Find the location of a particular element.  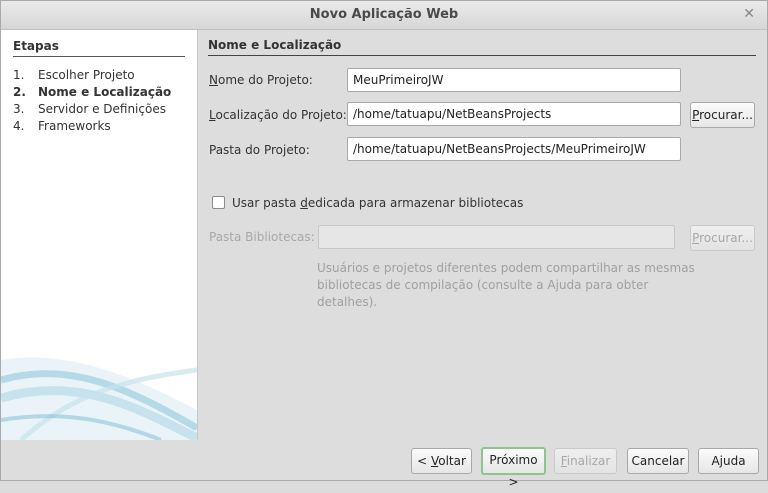

wizard-decoration-image is located at coordinates (99, 398).